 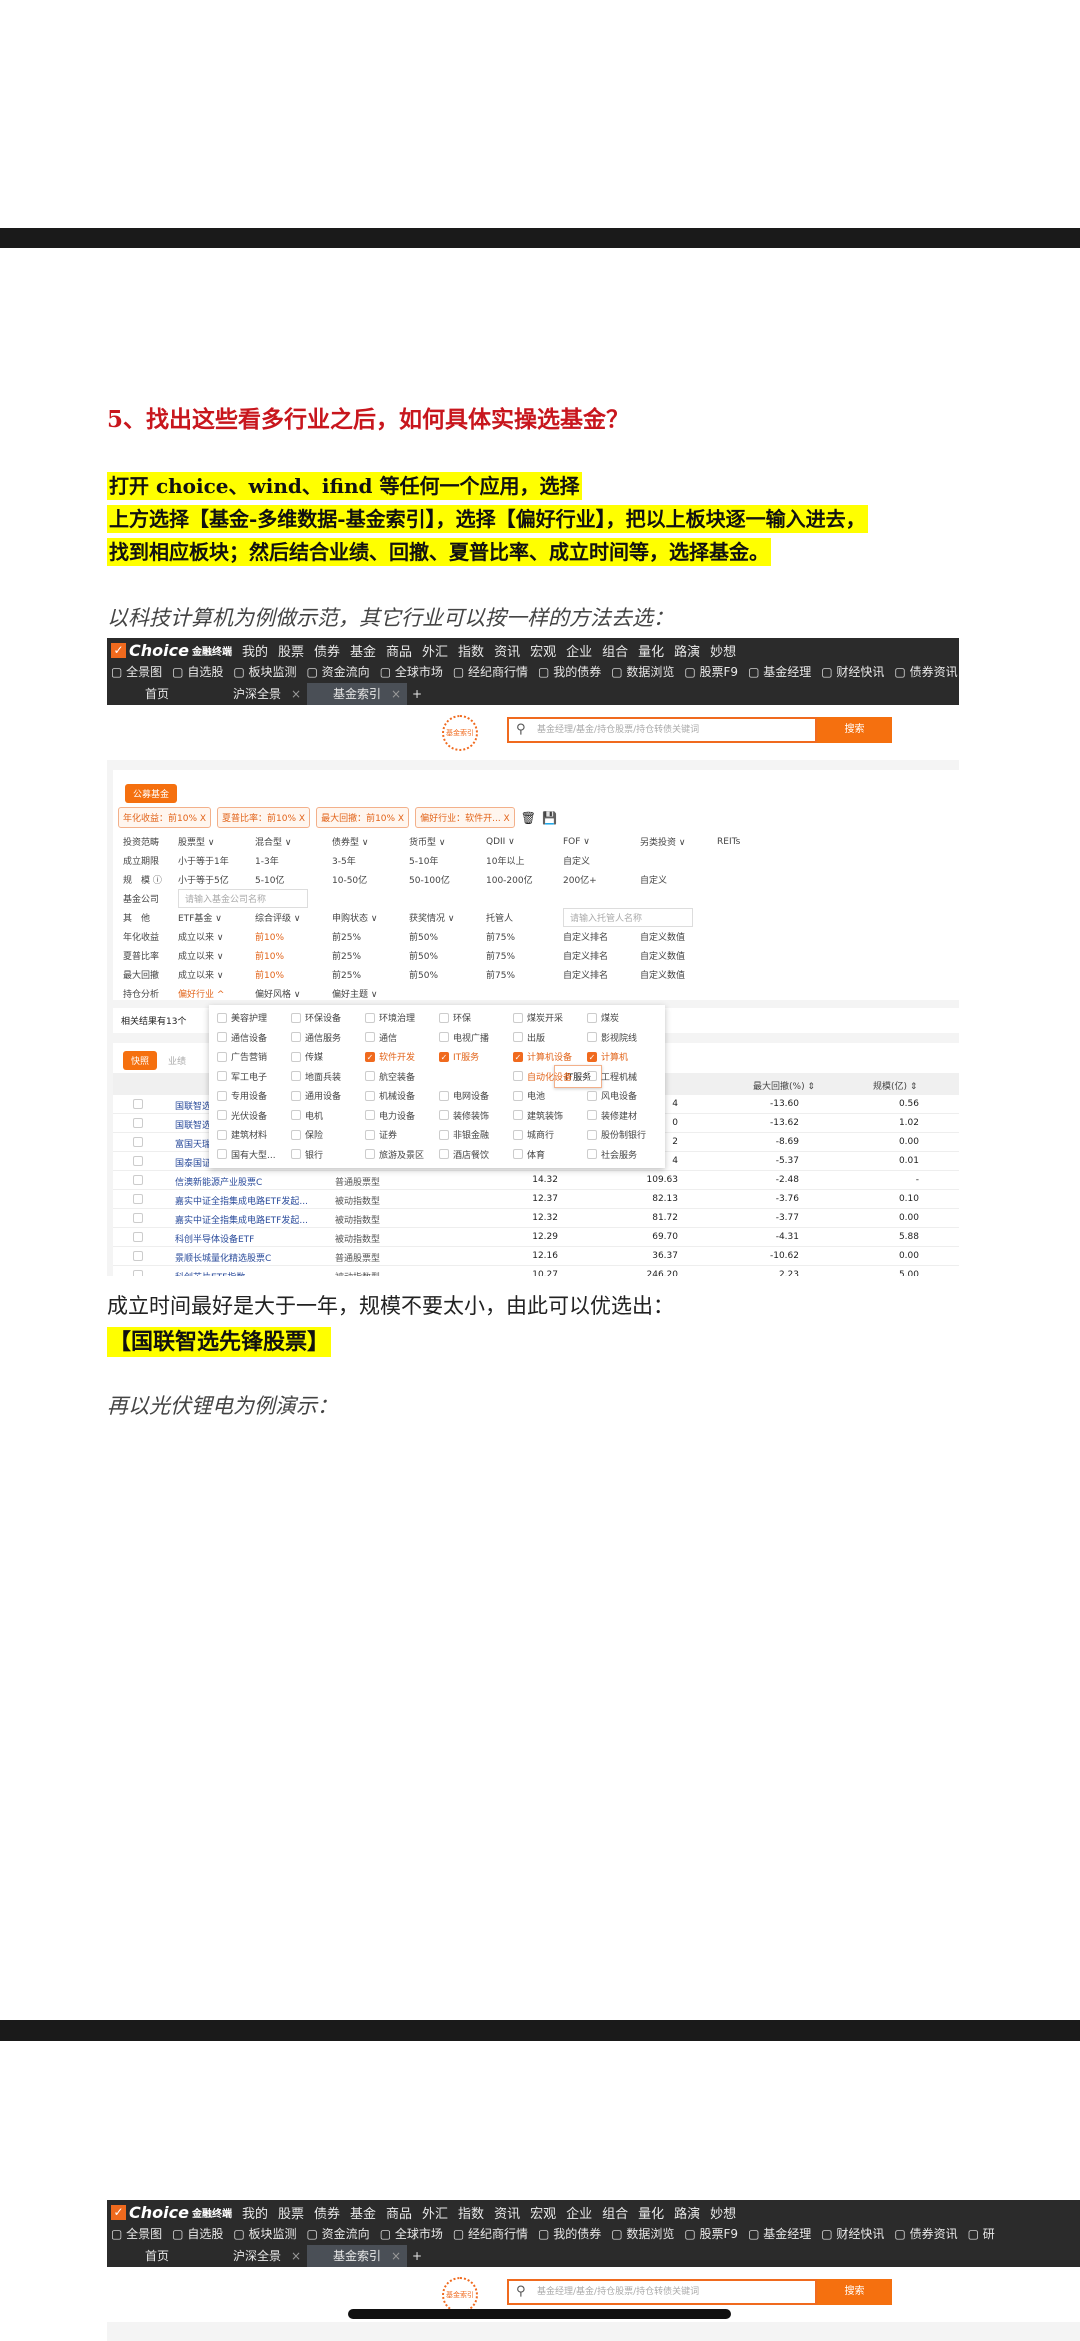 I want to click on industry-option: 电力设备, so click(x=390, y=1115).